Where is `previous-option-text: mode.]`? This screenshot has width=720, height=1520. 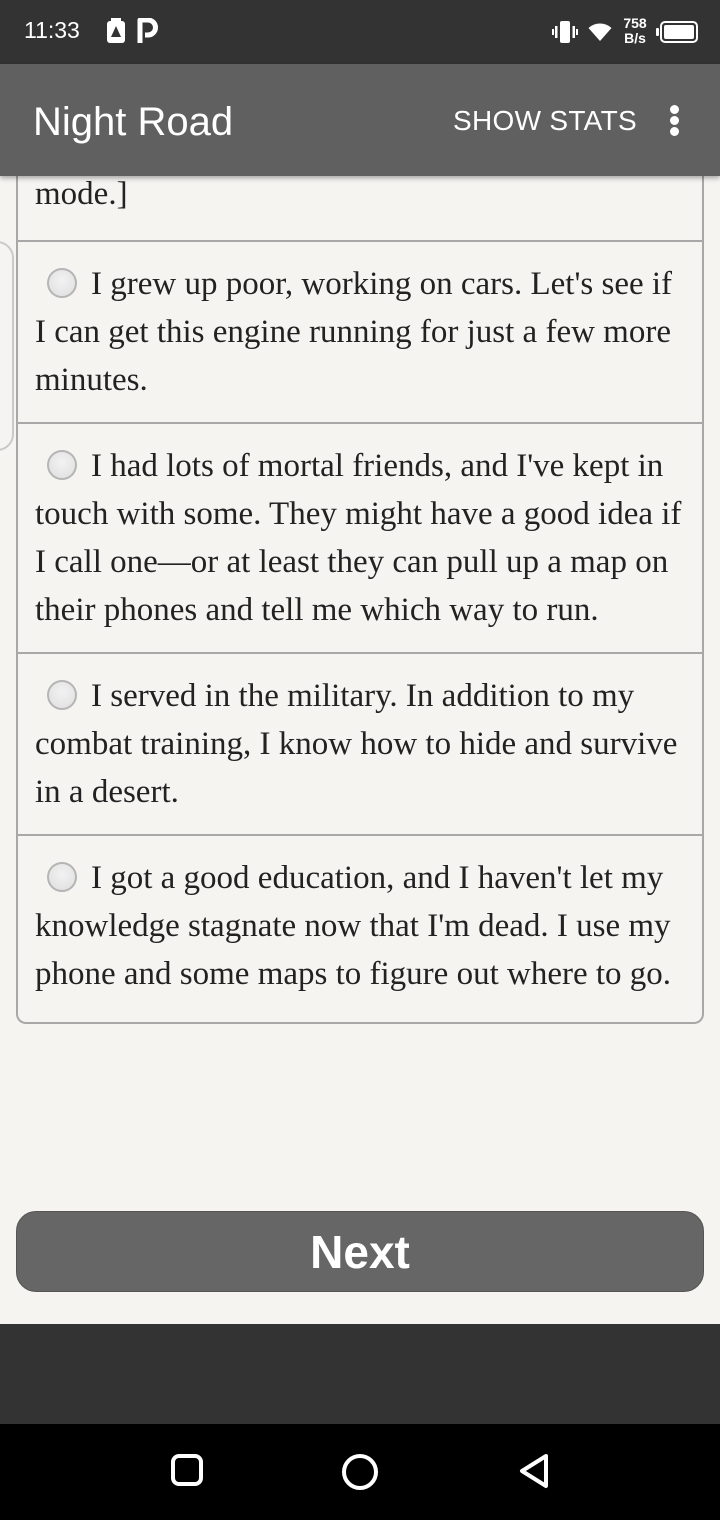
previous-option-text: mode.] is located at coordinates (81, 194).